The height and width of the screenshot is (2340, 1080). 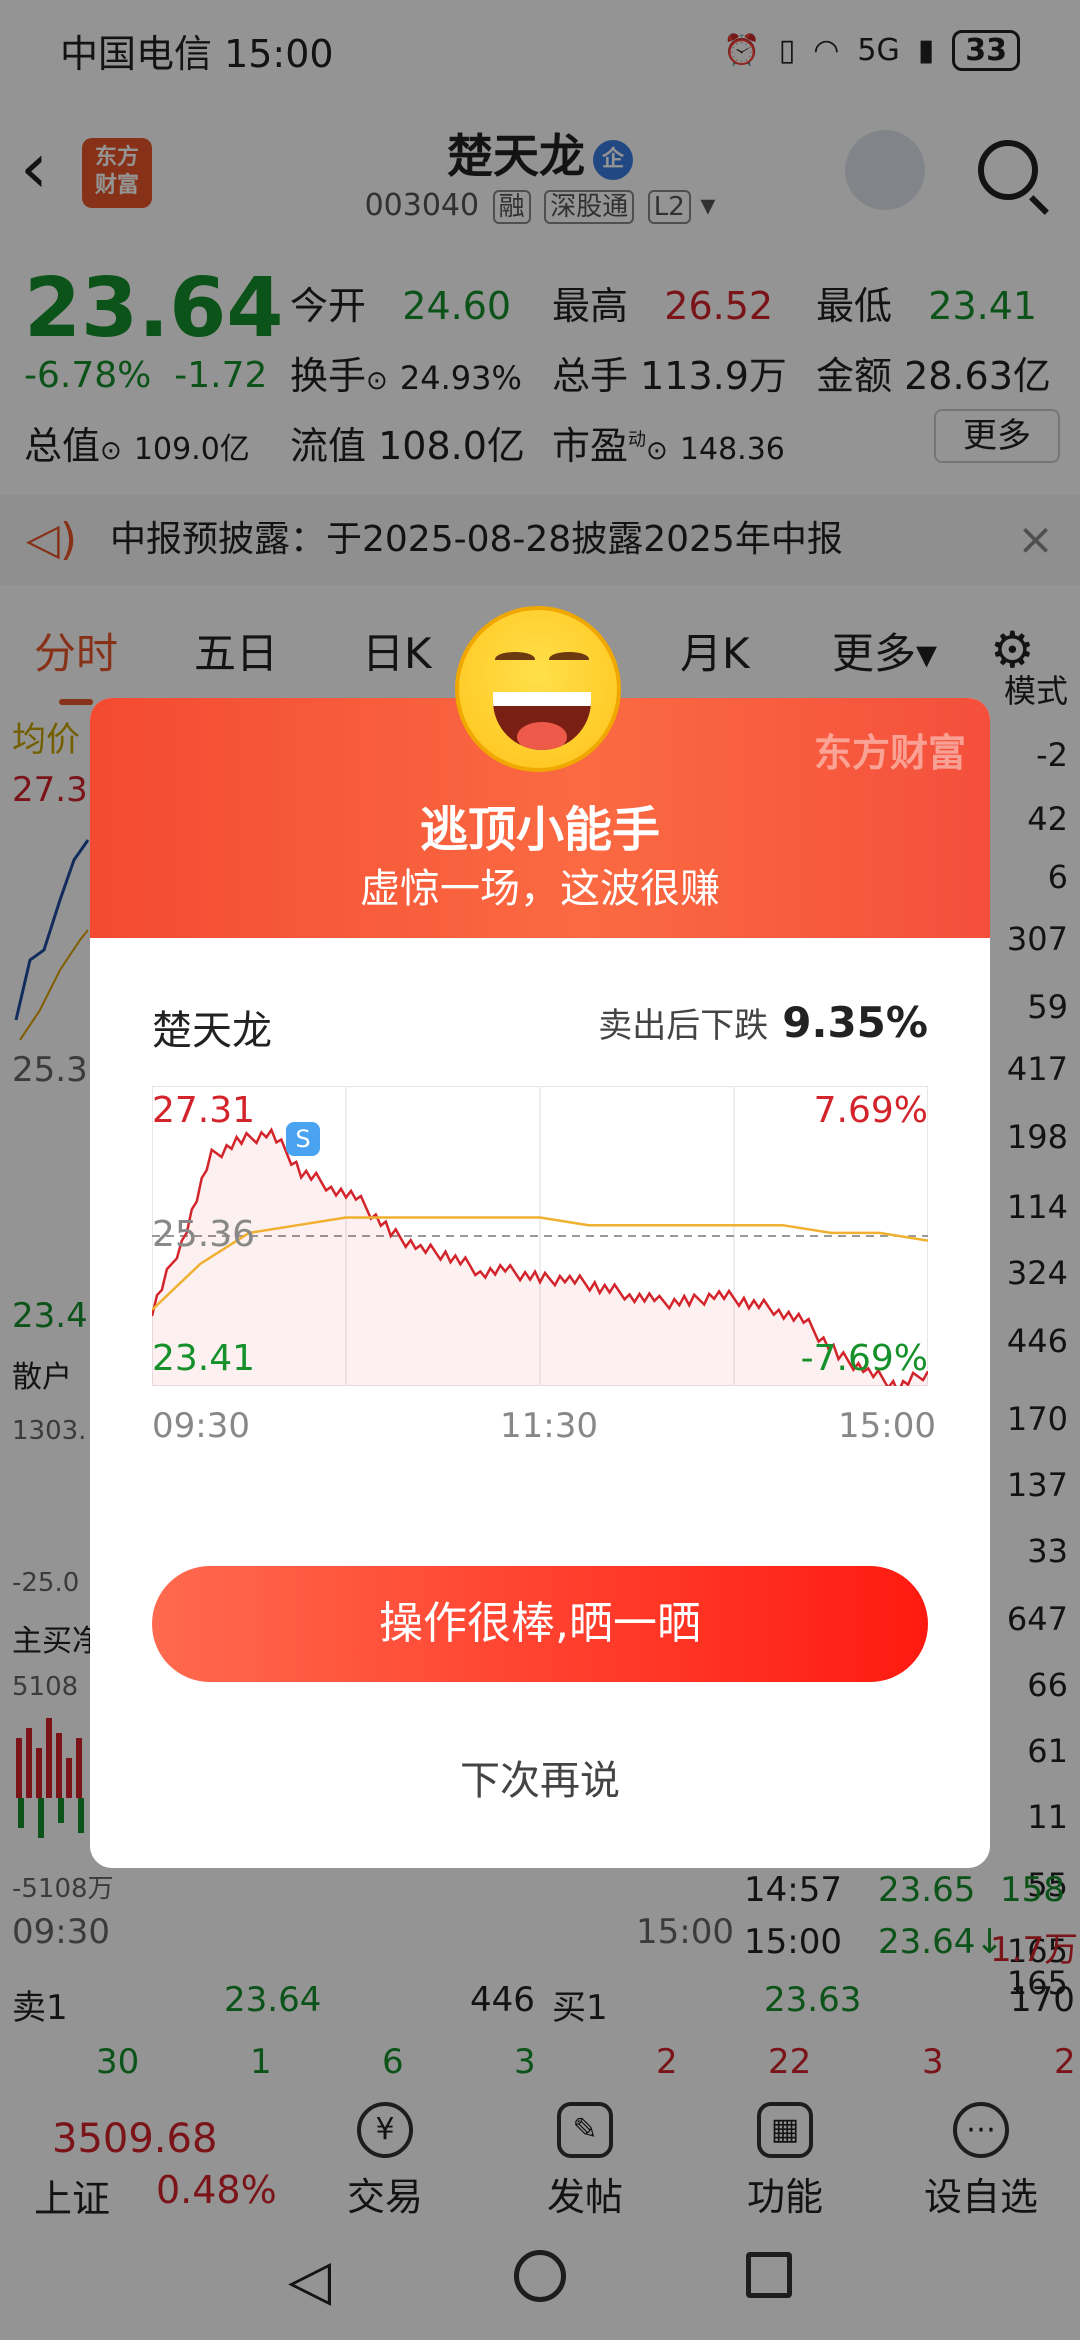 What do you see at coordinates (204, 1358) in the screenshot?
I see `chart-min-label: 23.41` at bounding box center [204, 1358].